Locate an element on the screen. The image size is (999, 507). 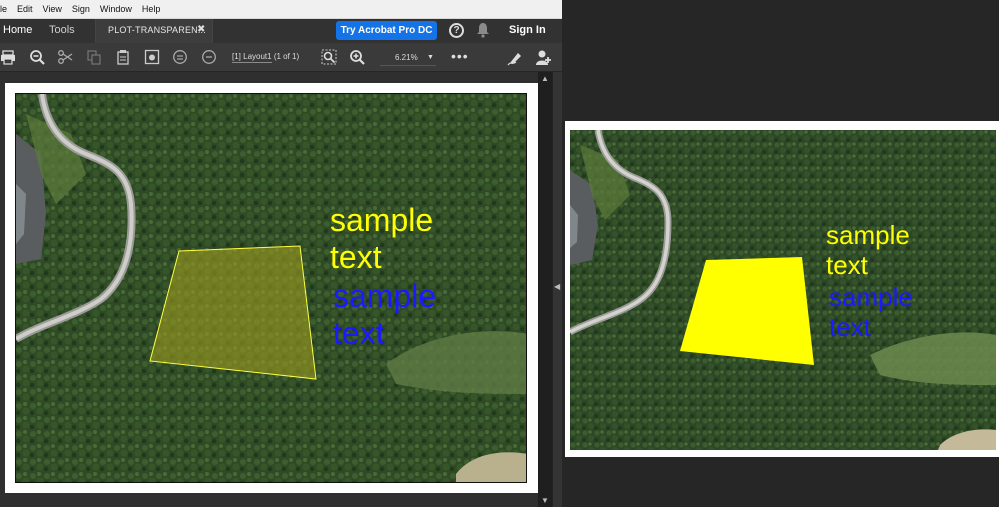
vertical-scrollbar: ▲ ▼ is located at coordinates (545, 289).